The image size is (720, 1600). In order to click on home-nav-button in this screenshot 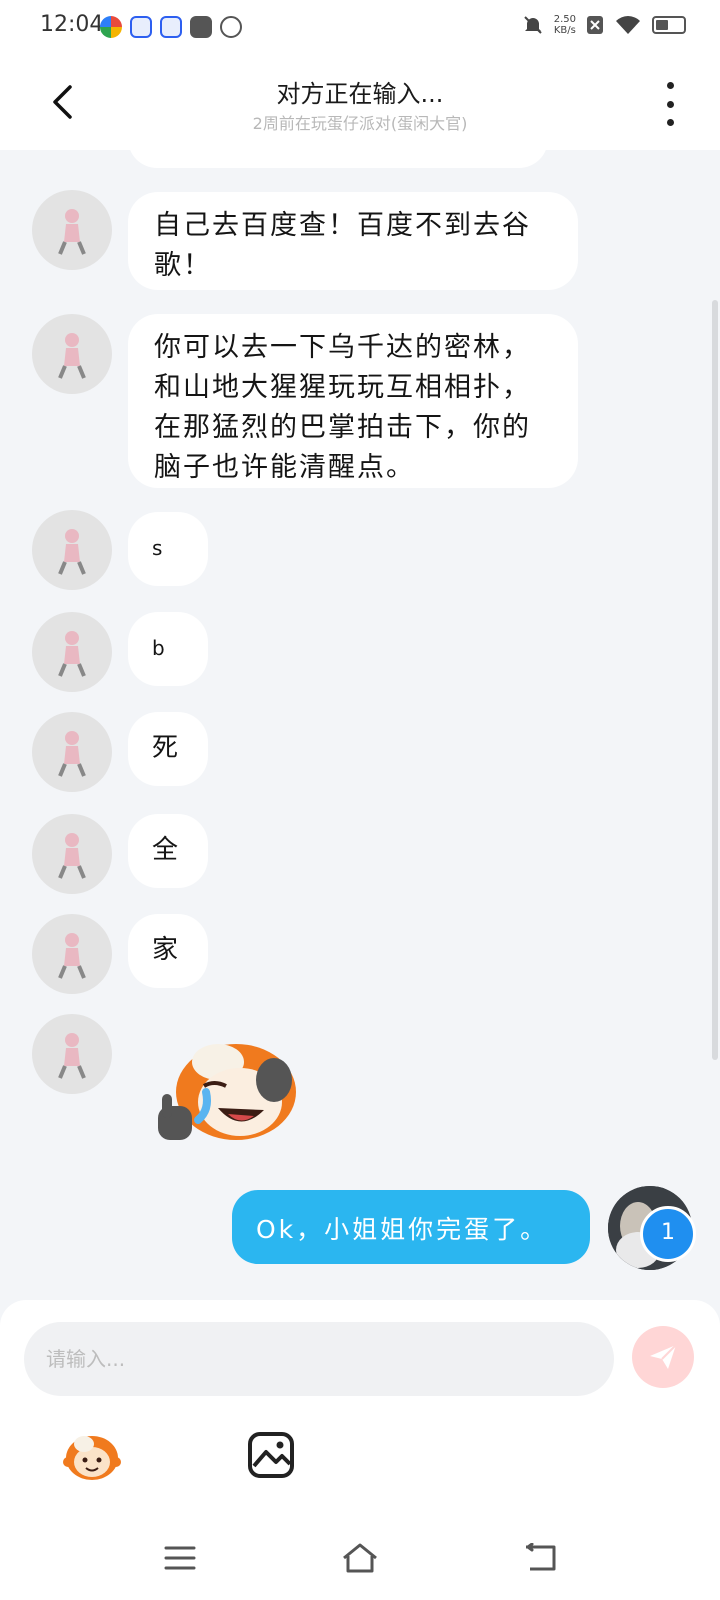, I will do `click(360, 1558)`.